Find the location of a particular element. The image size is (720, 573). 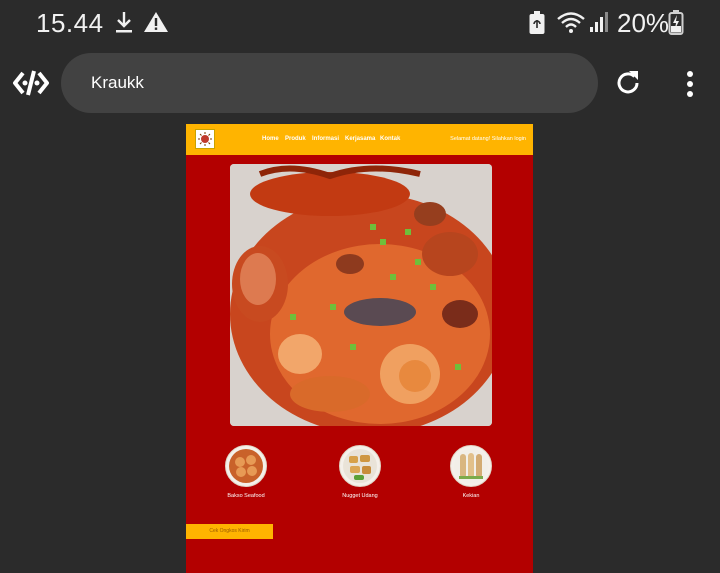

overflow-menu-icon is located at coordinates (690, 86).